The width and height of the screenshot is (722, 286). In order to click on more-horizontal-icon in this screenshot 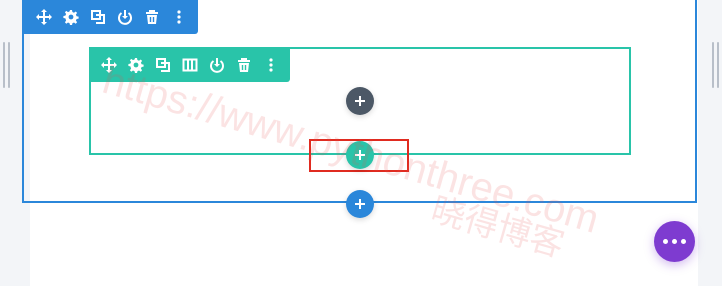, I will do `click(665, 241)`.